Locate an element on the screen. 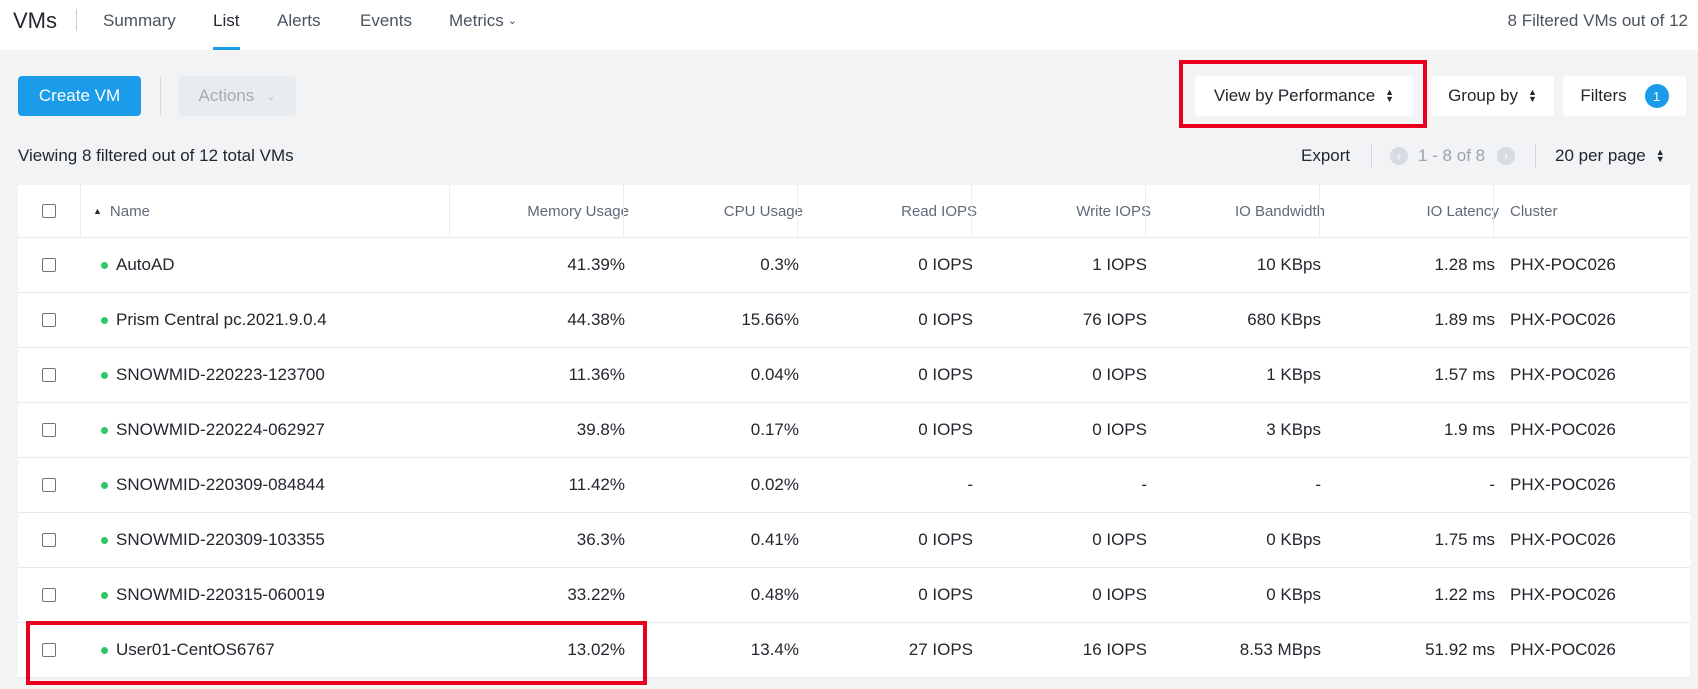 Image resolution: width=1698 pixels, height=689 pixels. column-header-name: ▲ Name is located at coordinates (121, 211).